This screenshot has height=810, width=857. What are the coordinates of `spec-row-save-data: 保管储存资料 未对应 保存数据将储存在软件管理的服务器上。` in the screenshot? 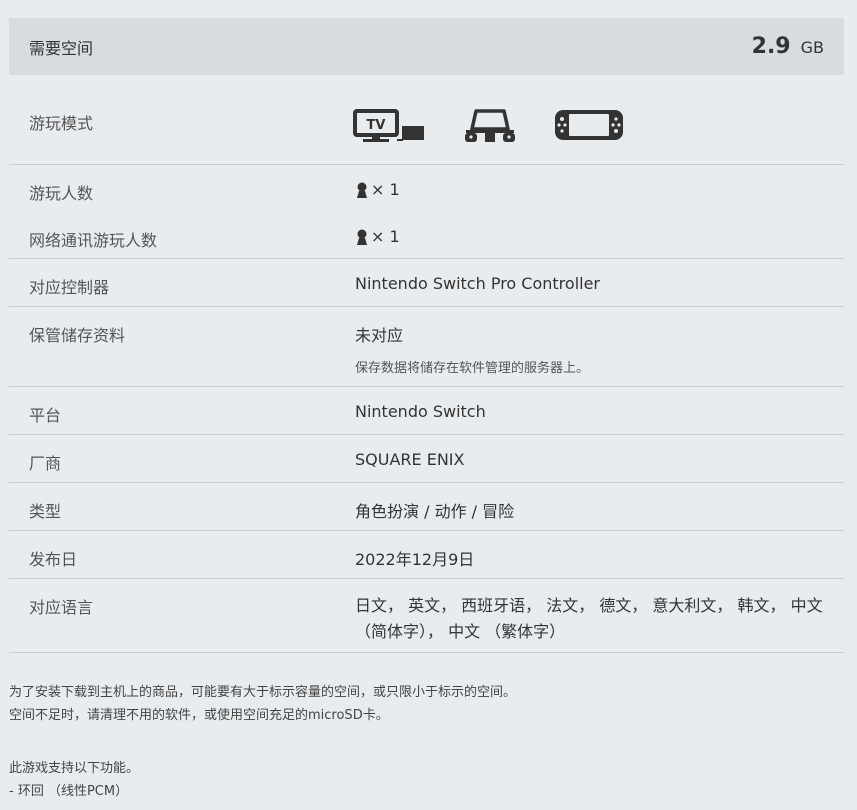 It's located at (426, 347).